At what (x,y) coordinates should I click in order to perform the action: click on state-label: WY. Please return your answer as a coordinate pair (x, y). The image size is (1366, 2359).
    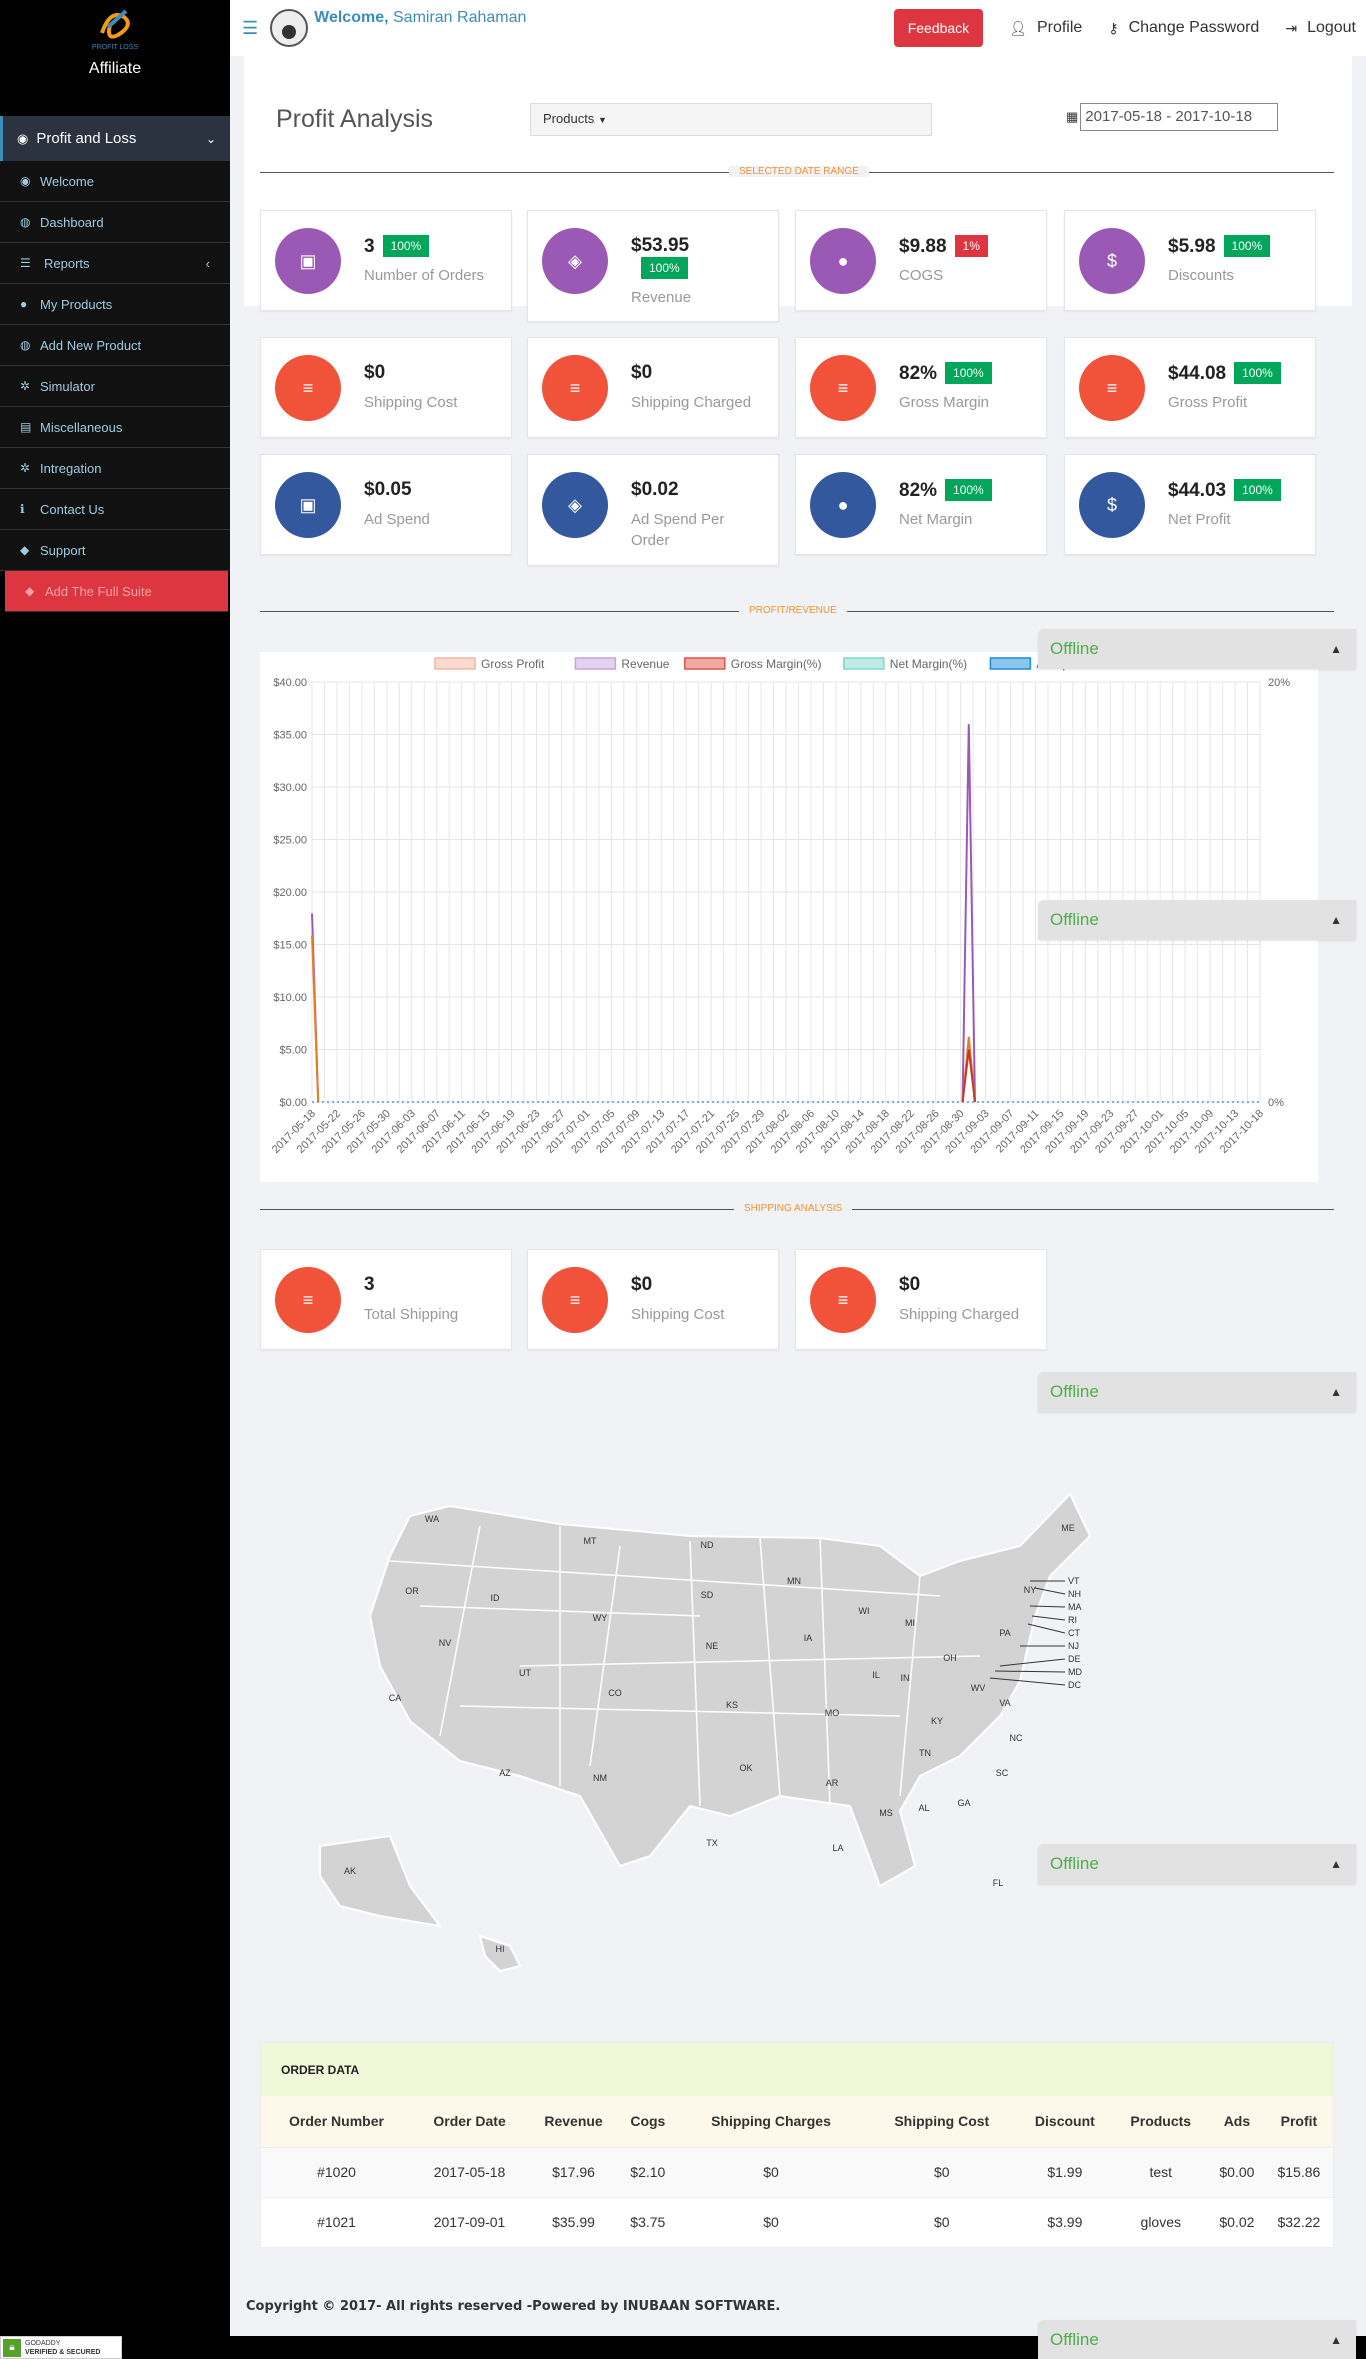
    Looking at the image, I should click on (600, 1618).